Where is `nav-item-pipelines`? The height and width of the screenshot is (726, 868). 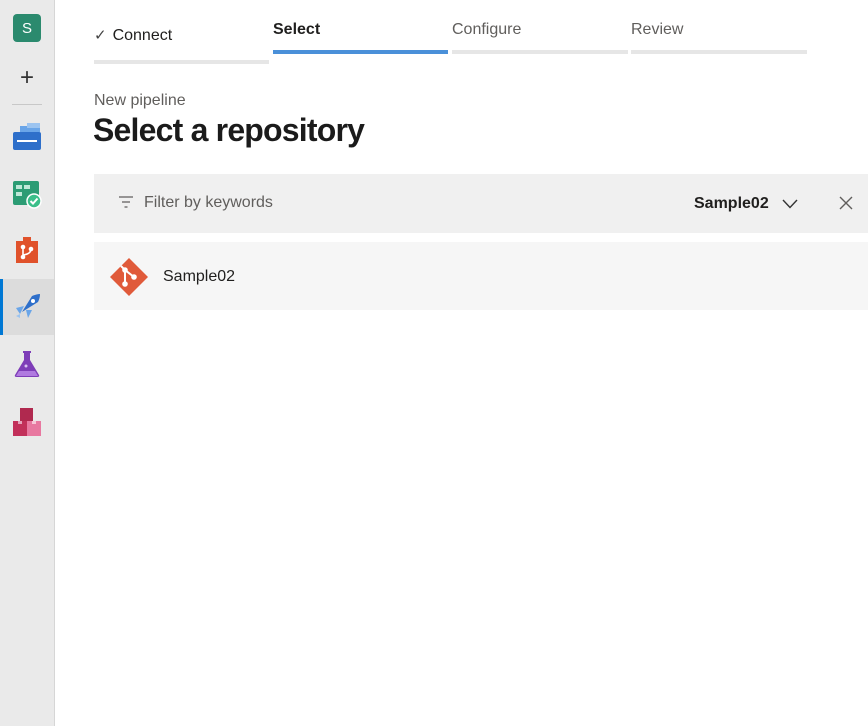 nav-item-pipelines is located at coordinates (27, 307).